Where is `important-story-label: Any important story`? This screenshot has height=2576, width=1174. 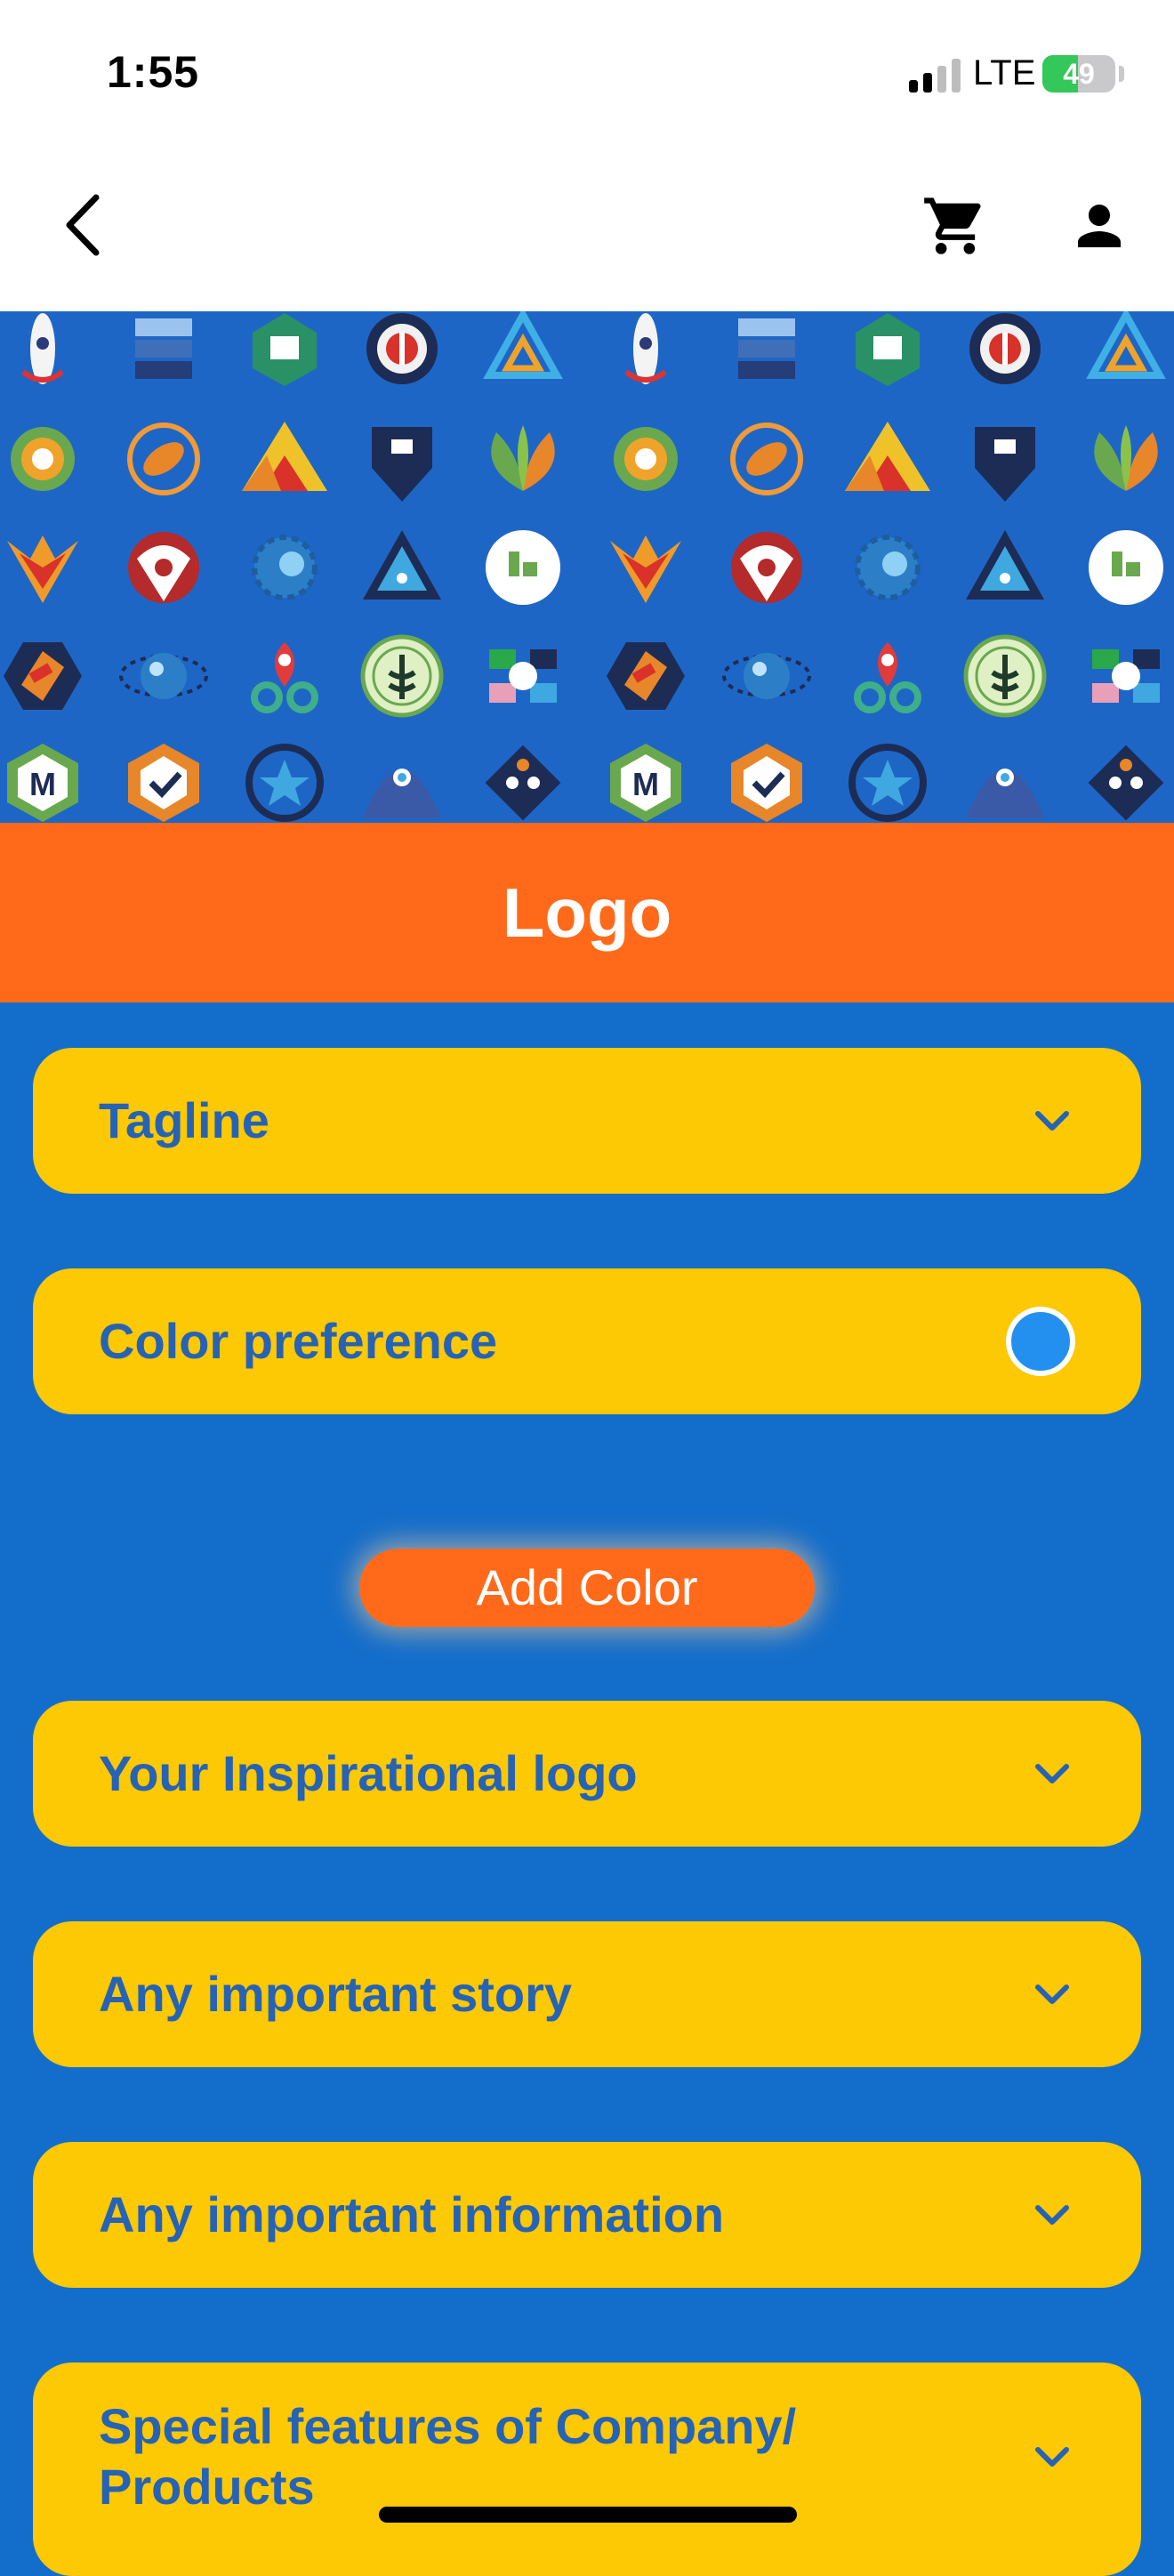 important-story-label: Any important story is located at coordinates (336, 1994).